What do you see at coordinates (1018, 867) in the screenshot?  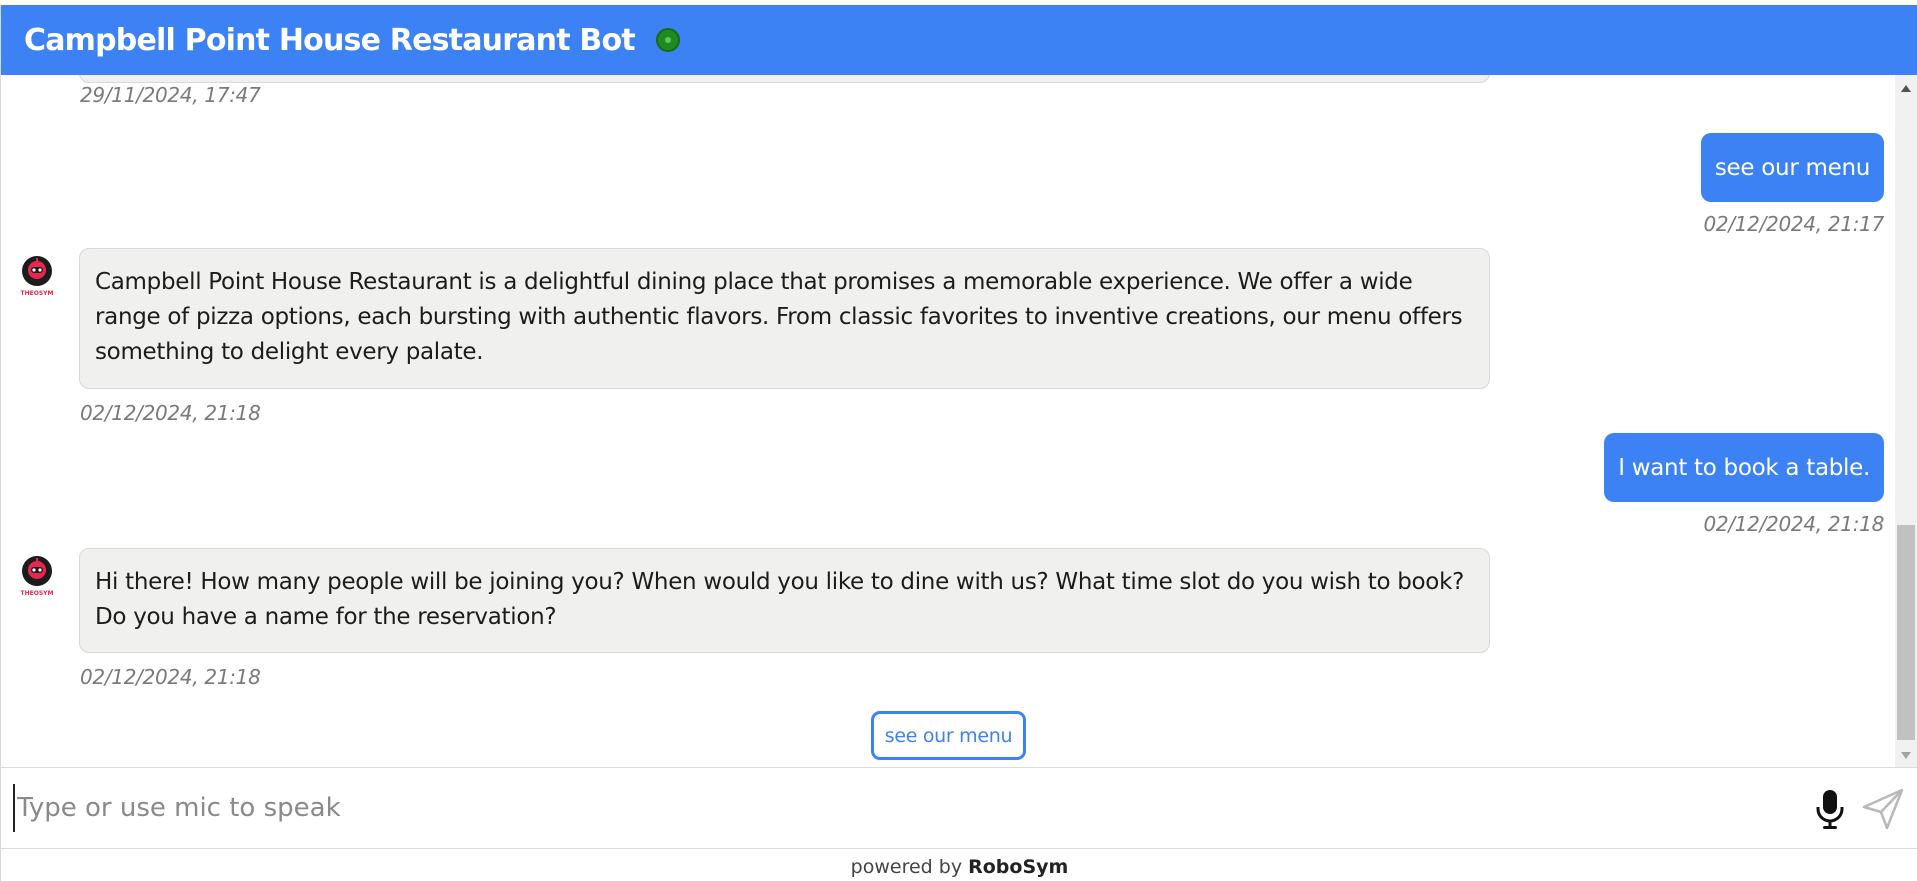 I see `footer-brand-link: RoboSym` at bounding box center [1018, 867].